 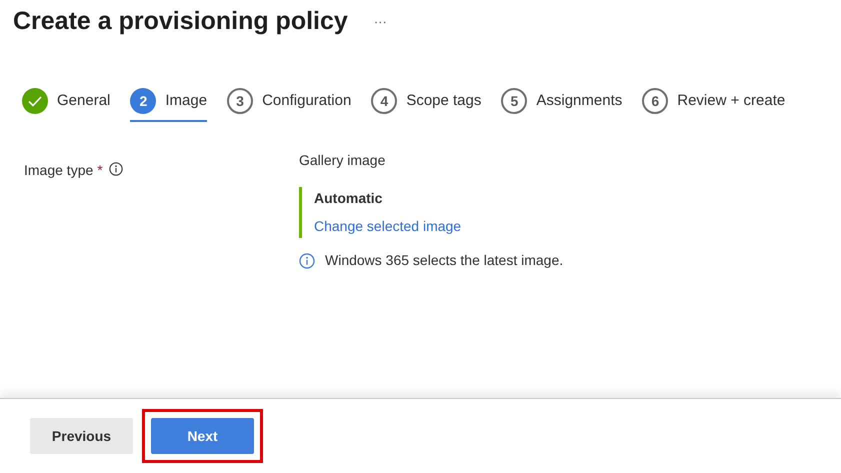 What do you see at coordinates (59, 170) in the screenshot?
I see `field-label: Image type` at bounding box center [59, 170].